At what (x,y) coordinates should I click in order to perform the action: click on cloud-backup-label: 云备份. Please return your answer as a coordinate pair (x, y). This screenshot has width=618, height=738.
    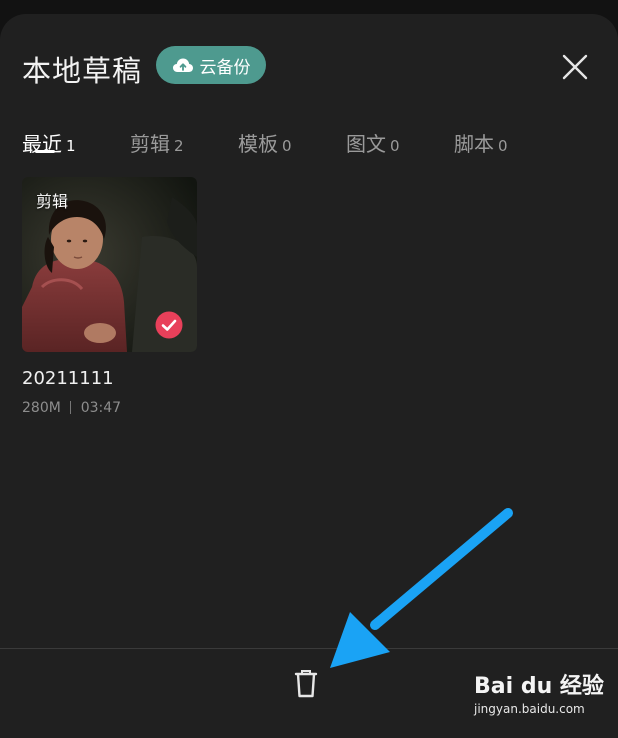
    Looking at the image, I should click on (225, 67).